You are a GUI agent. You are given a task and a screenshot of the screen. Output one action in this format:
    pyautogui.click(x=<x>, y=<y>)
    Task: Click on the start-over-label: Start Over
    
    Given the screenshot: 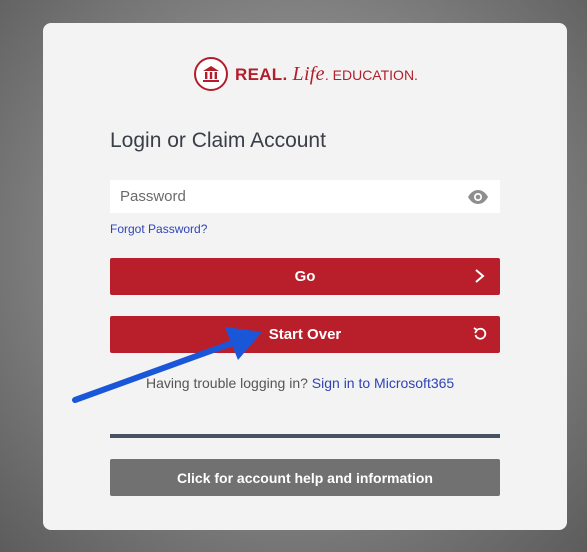 What is the action you would take?
    pyautogui.click(x=305, y=334)
    